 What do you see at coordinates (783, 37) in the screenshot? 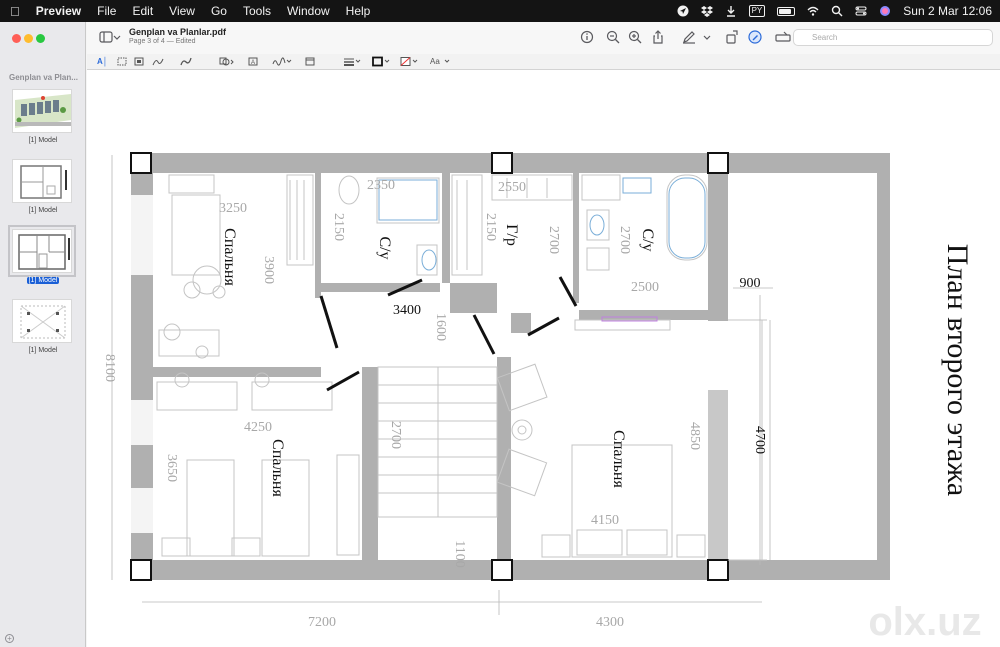
I see `form-fill-icon` at bounding box center [783, 37].